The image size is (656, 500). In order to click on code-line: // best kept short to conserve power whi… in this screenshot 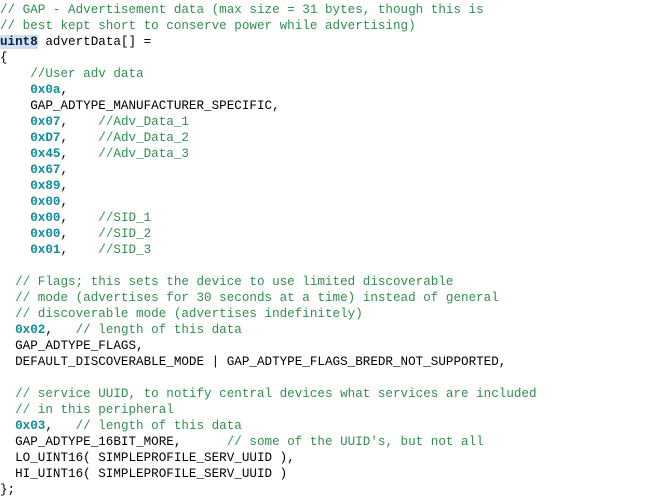, I will do `click(328, 26)`.